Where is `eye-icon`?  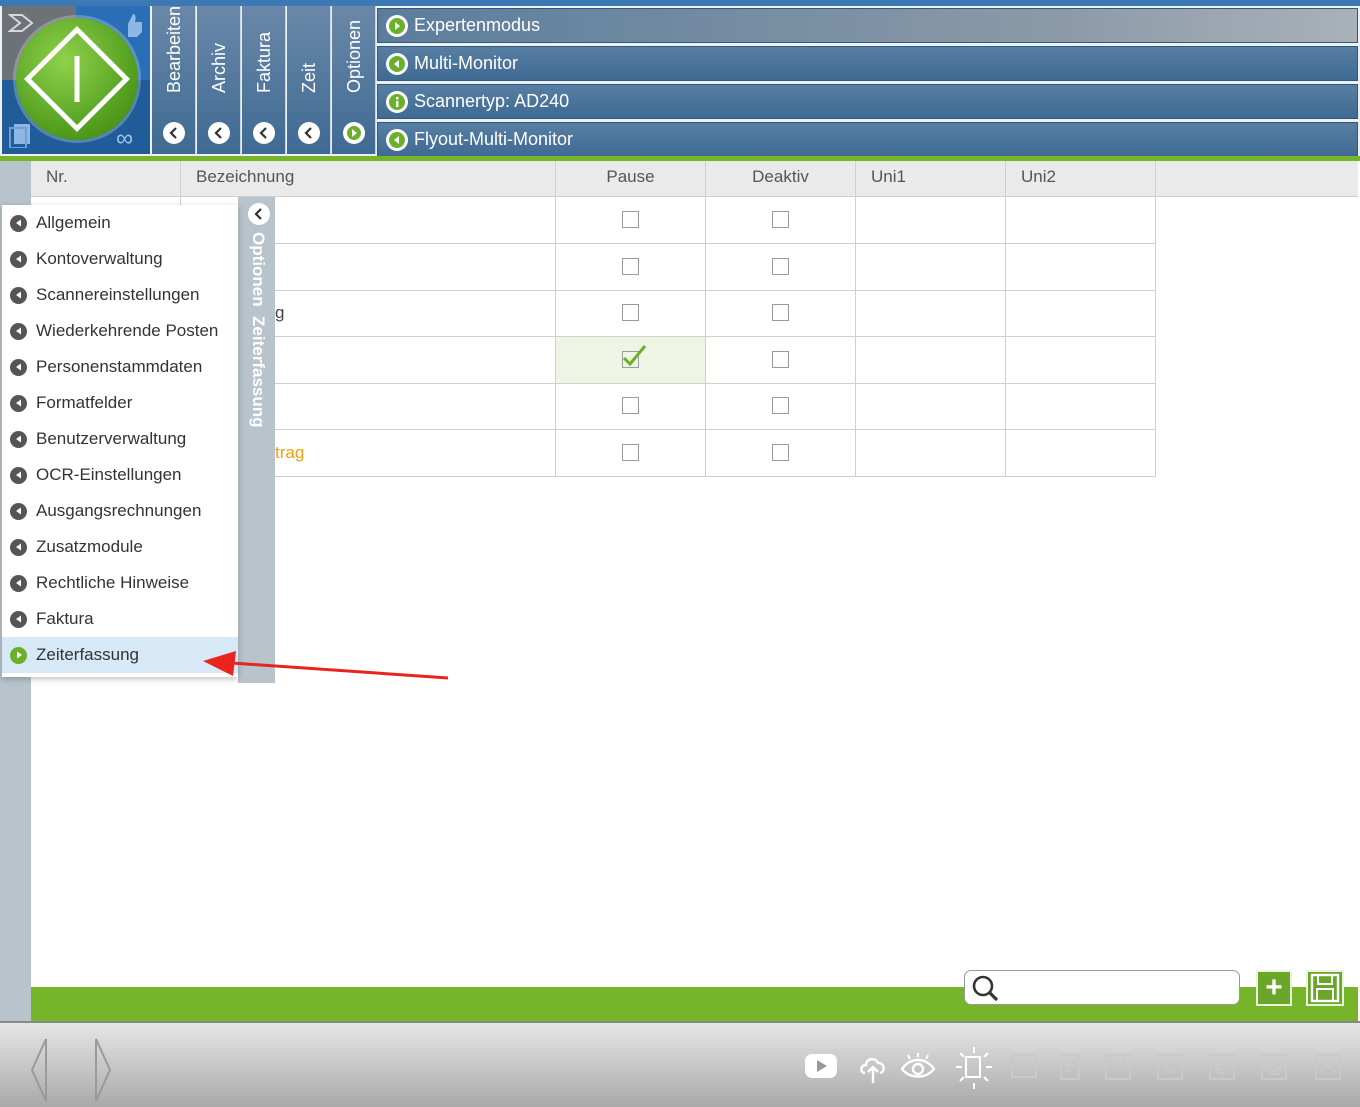
eye-icon is located at coordinates (918, 1067).